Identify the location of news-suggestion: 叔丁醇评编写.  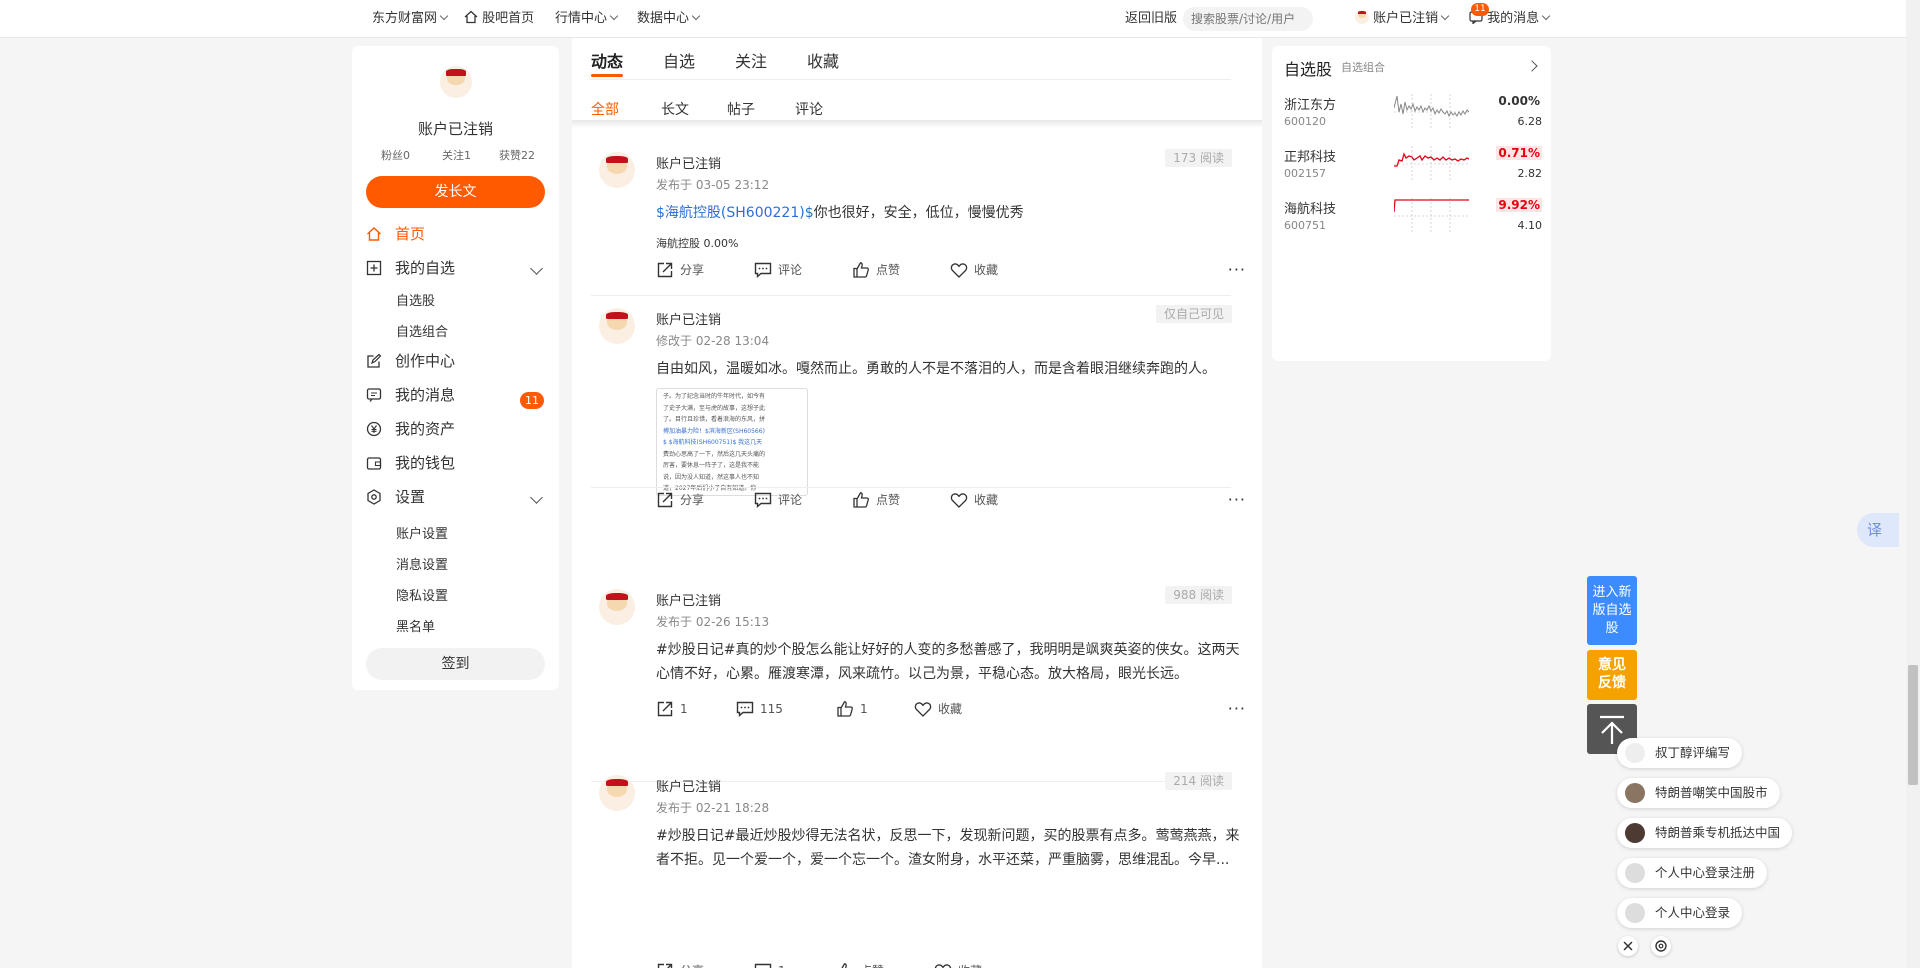
(1680, 753).